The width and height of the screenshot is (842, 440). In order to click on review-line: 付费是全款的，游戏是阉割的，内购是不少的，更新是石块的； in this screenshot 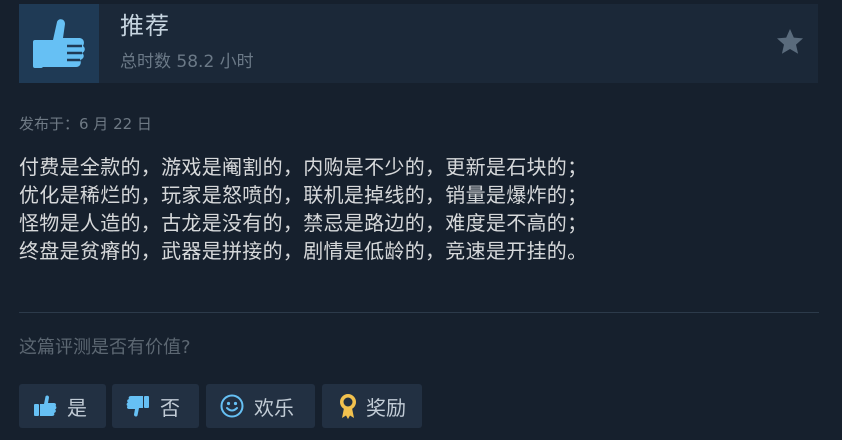, I will do `click(303, 167)`.